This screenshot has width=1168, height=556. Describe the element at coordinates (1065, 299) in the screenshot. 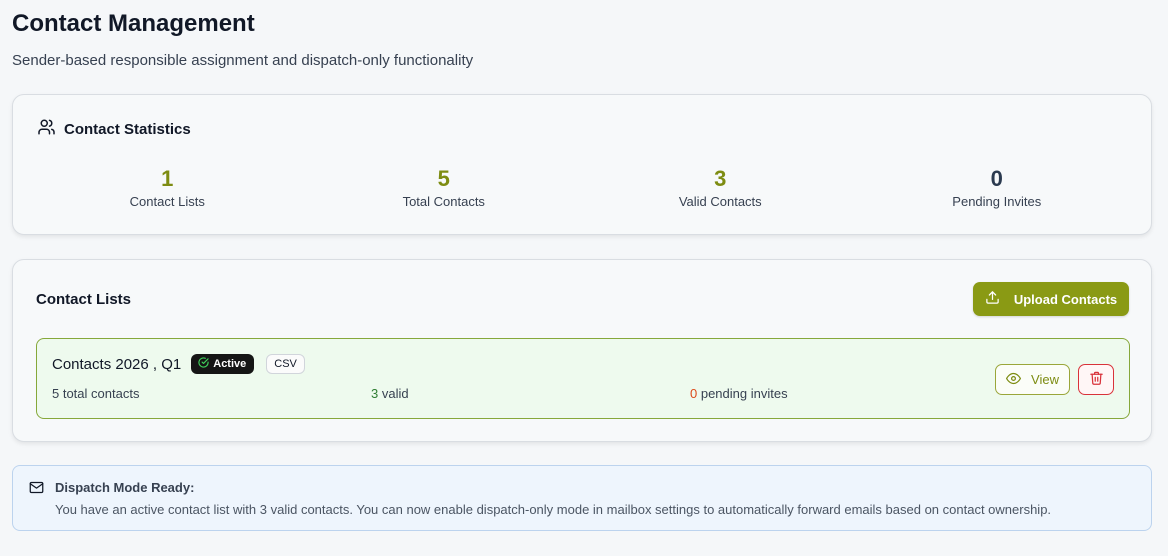

I see `upload-contacts-label: Upload Contacts` at that location.